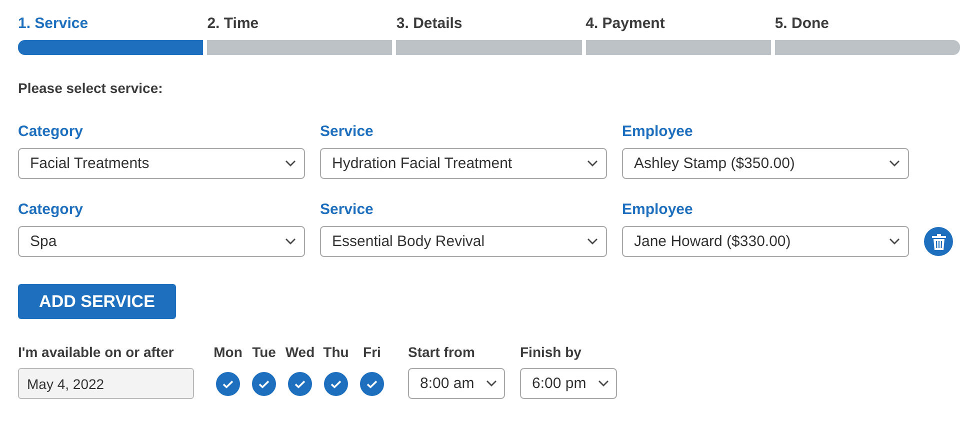 This screenshot has width=980, height=429. Describe the element at coordinates (161, 241) in the screenshot. I see `dropdown: Spa` at that location.